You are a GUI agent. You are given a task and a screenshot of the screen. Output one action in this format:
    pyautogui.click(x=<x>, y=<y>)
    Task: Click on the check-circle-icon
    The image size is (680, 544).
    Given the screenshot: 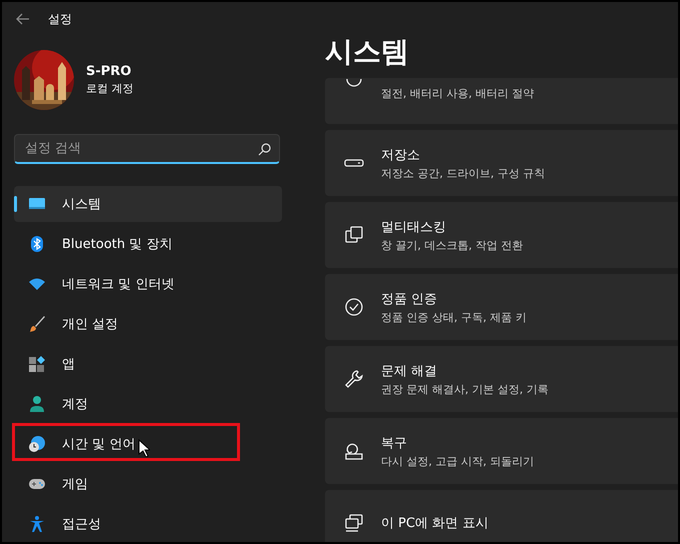 What is the action you would take?
    pyautogui.click(x=354, y=307)
    